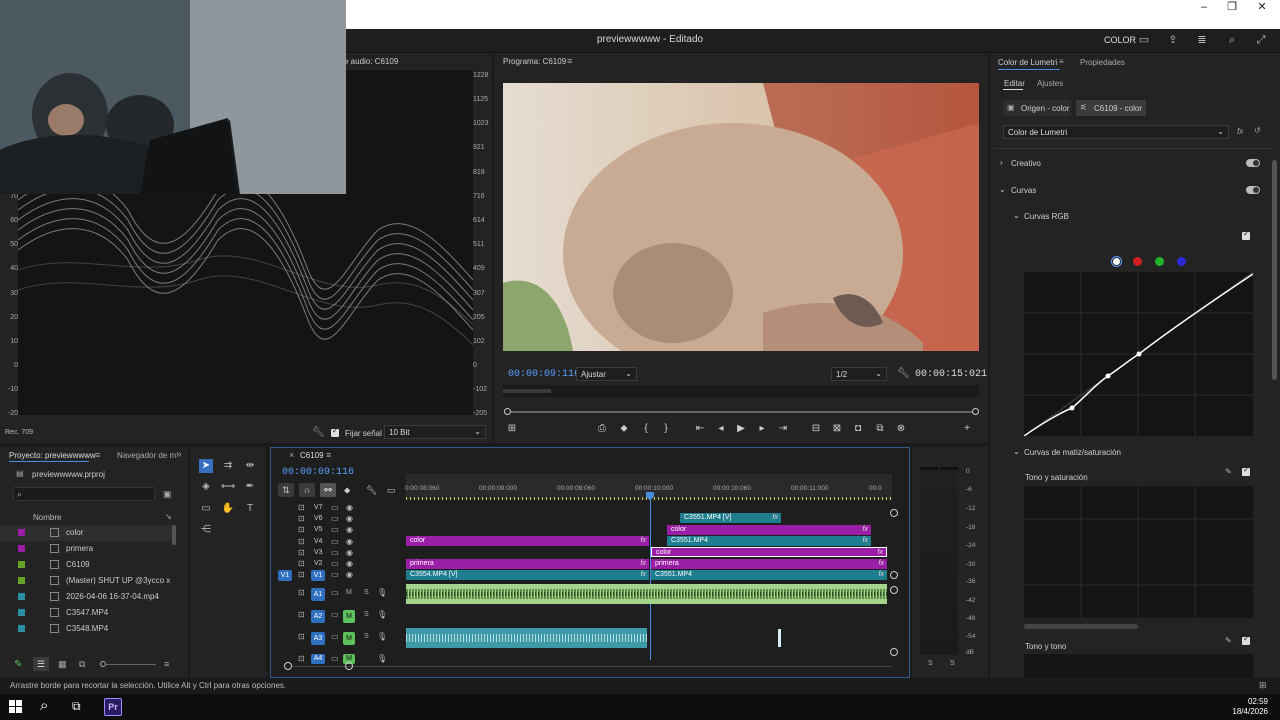  Describe the element at coordinates (1246, 639) in the screenshot. I see `hue-hue-checkbox` at that location.